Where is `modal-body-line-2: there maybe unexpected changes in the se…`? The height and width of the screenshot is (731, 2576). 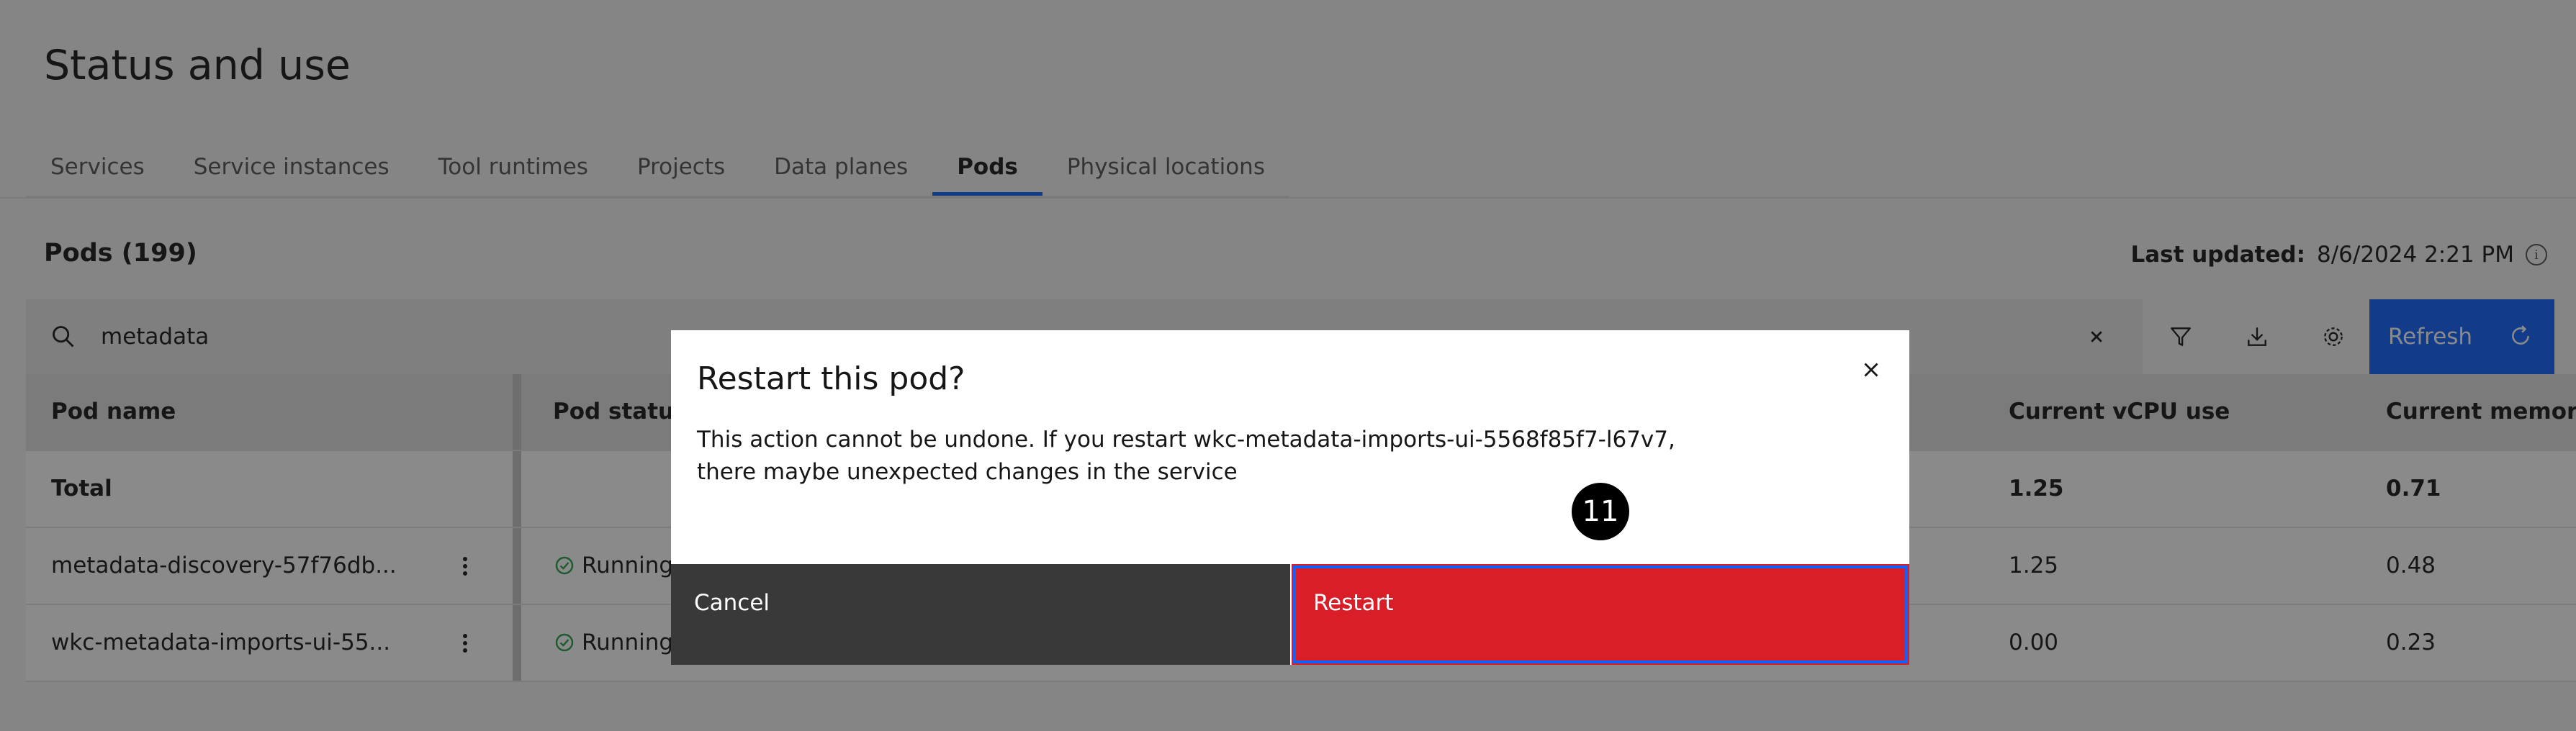 modal-body-line-2: there maybe unexpected changes in the se… is located at coordinates (967, 472).